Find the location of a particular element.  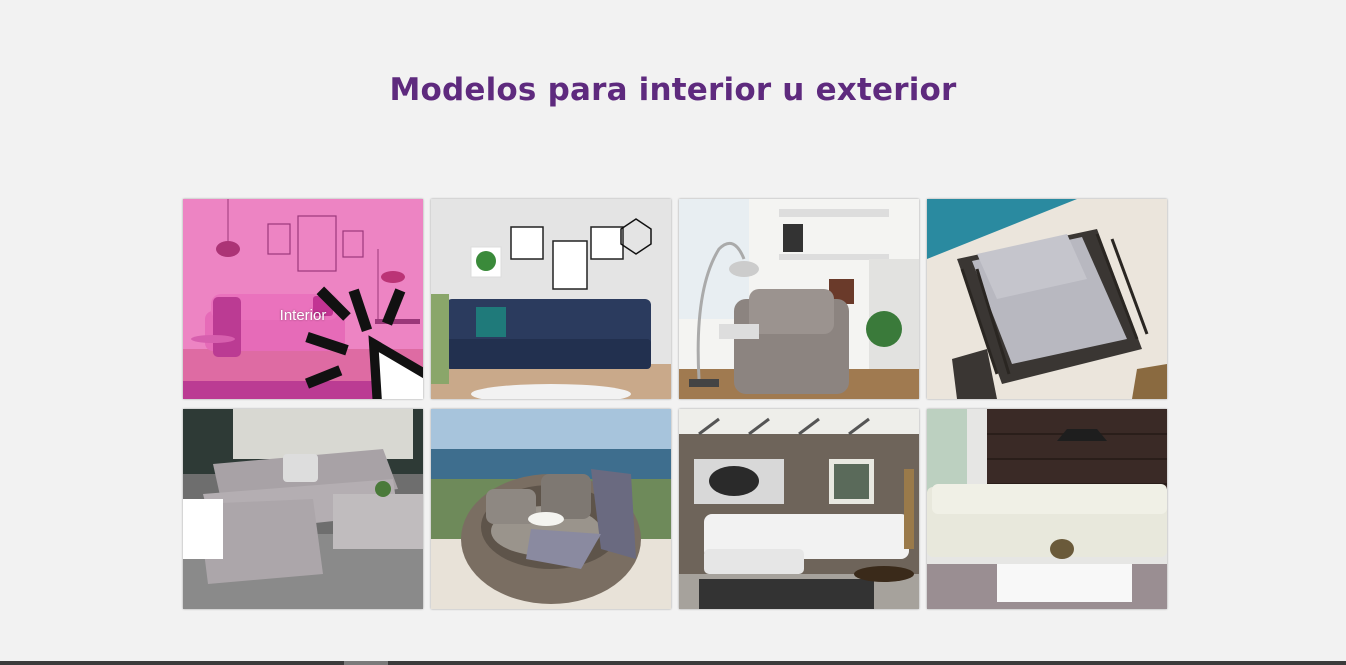

gallery-tile-white-sofa-stone-wall is located at coordinates (799, 509).